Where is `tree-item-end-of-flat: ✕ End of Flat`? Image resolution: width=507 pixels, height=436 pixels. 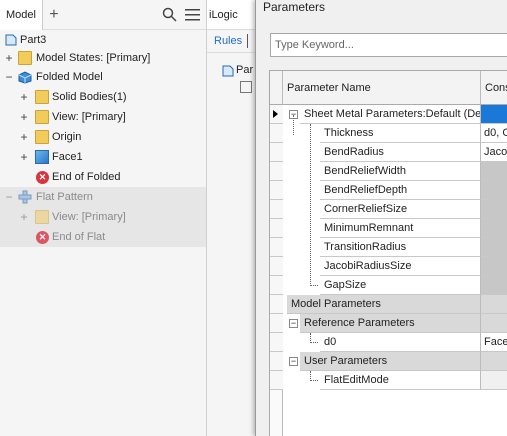 tree-item-end-of-flat: ✕ End of Flat is located at coordinates (103, 237).